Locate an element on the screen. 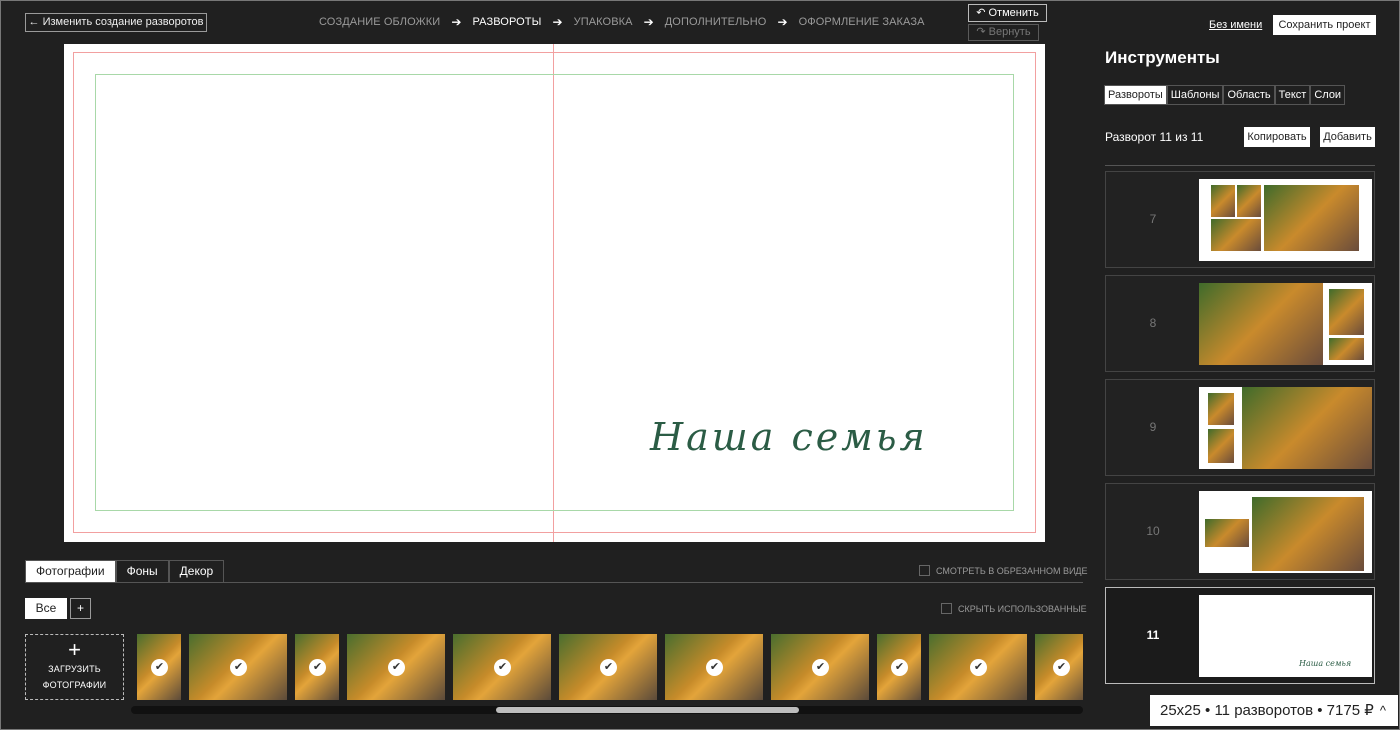 The image size is (1400, 730). photo-strip: ✔ ✔ ✔ ✔ ✔ ✔ ✔ ✔ ✔ ✔ ✔ is located at coordinates (610, 667).